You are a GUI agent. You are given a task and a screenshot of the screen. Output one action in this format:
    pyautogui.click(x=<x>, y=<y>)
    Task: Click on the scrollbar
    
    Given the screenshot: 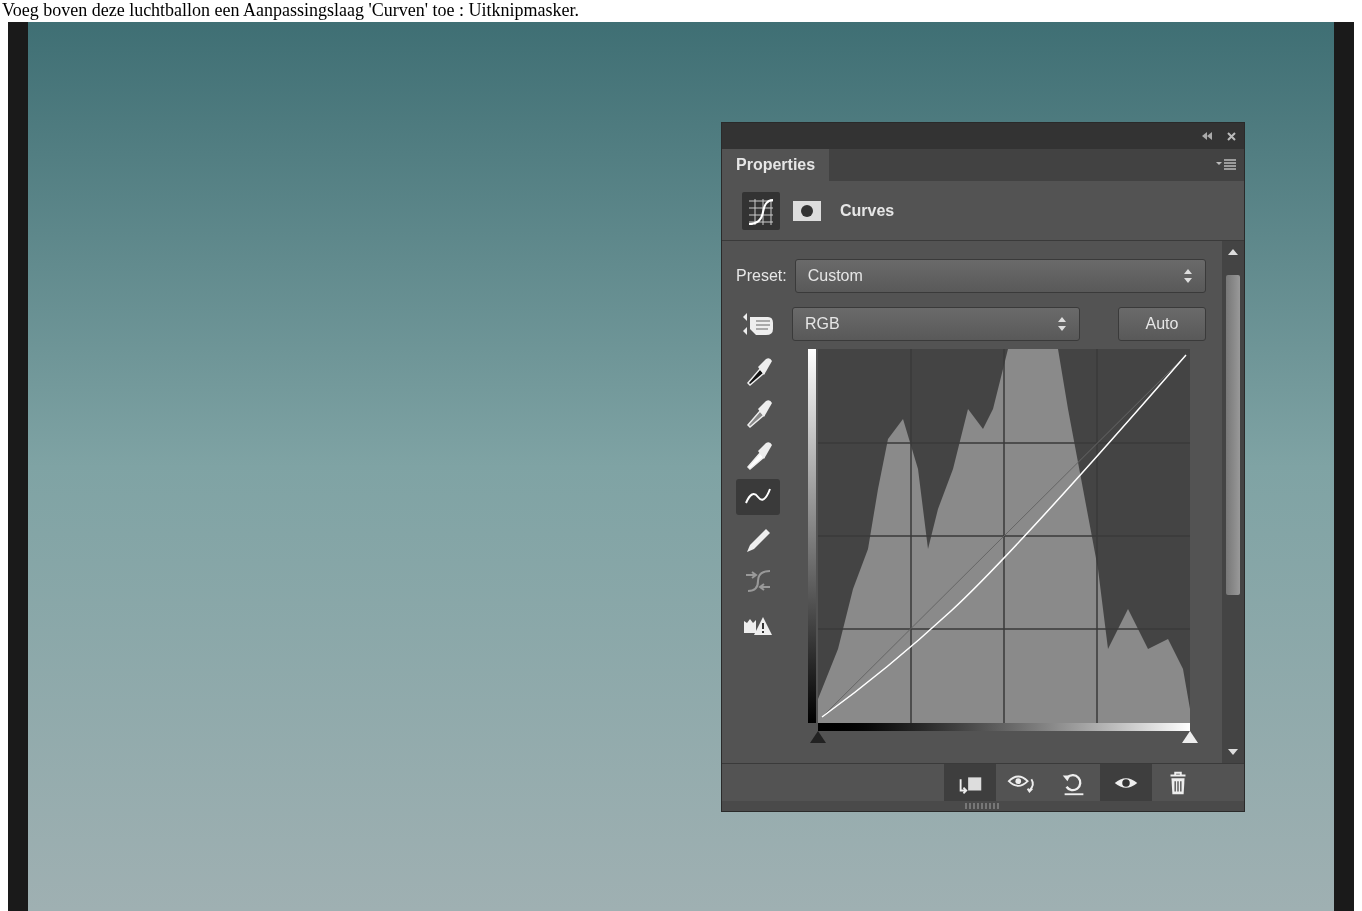 What is the action you would take?
    pyautogui.click(x=1233, y=502)
    